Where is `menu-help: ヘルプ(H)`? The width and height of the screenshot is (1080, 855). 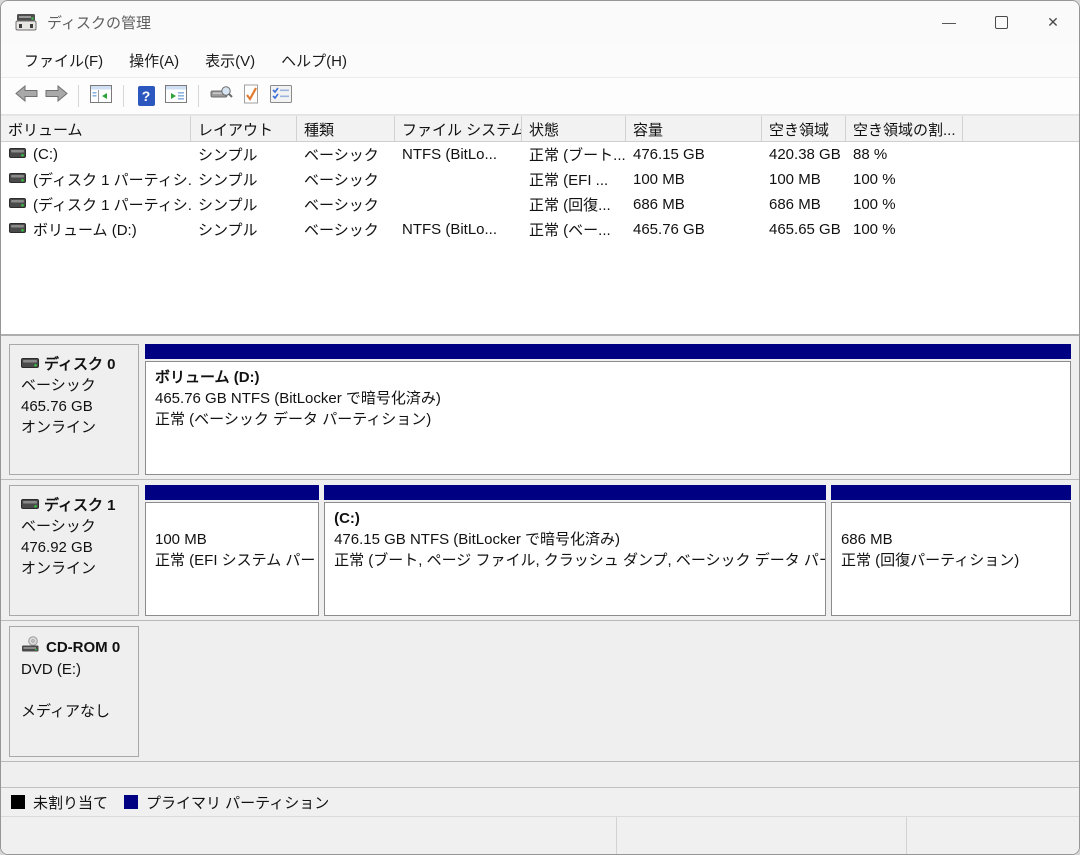
menu-help: ヘルプ(H) is located at coordinates (314, 60).